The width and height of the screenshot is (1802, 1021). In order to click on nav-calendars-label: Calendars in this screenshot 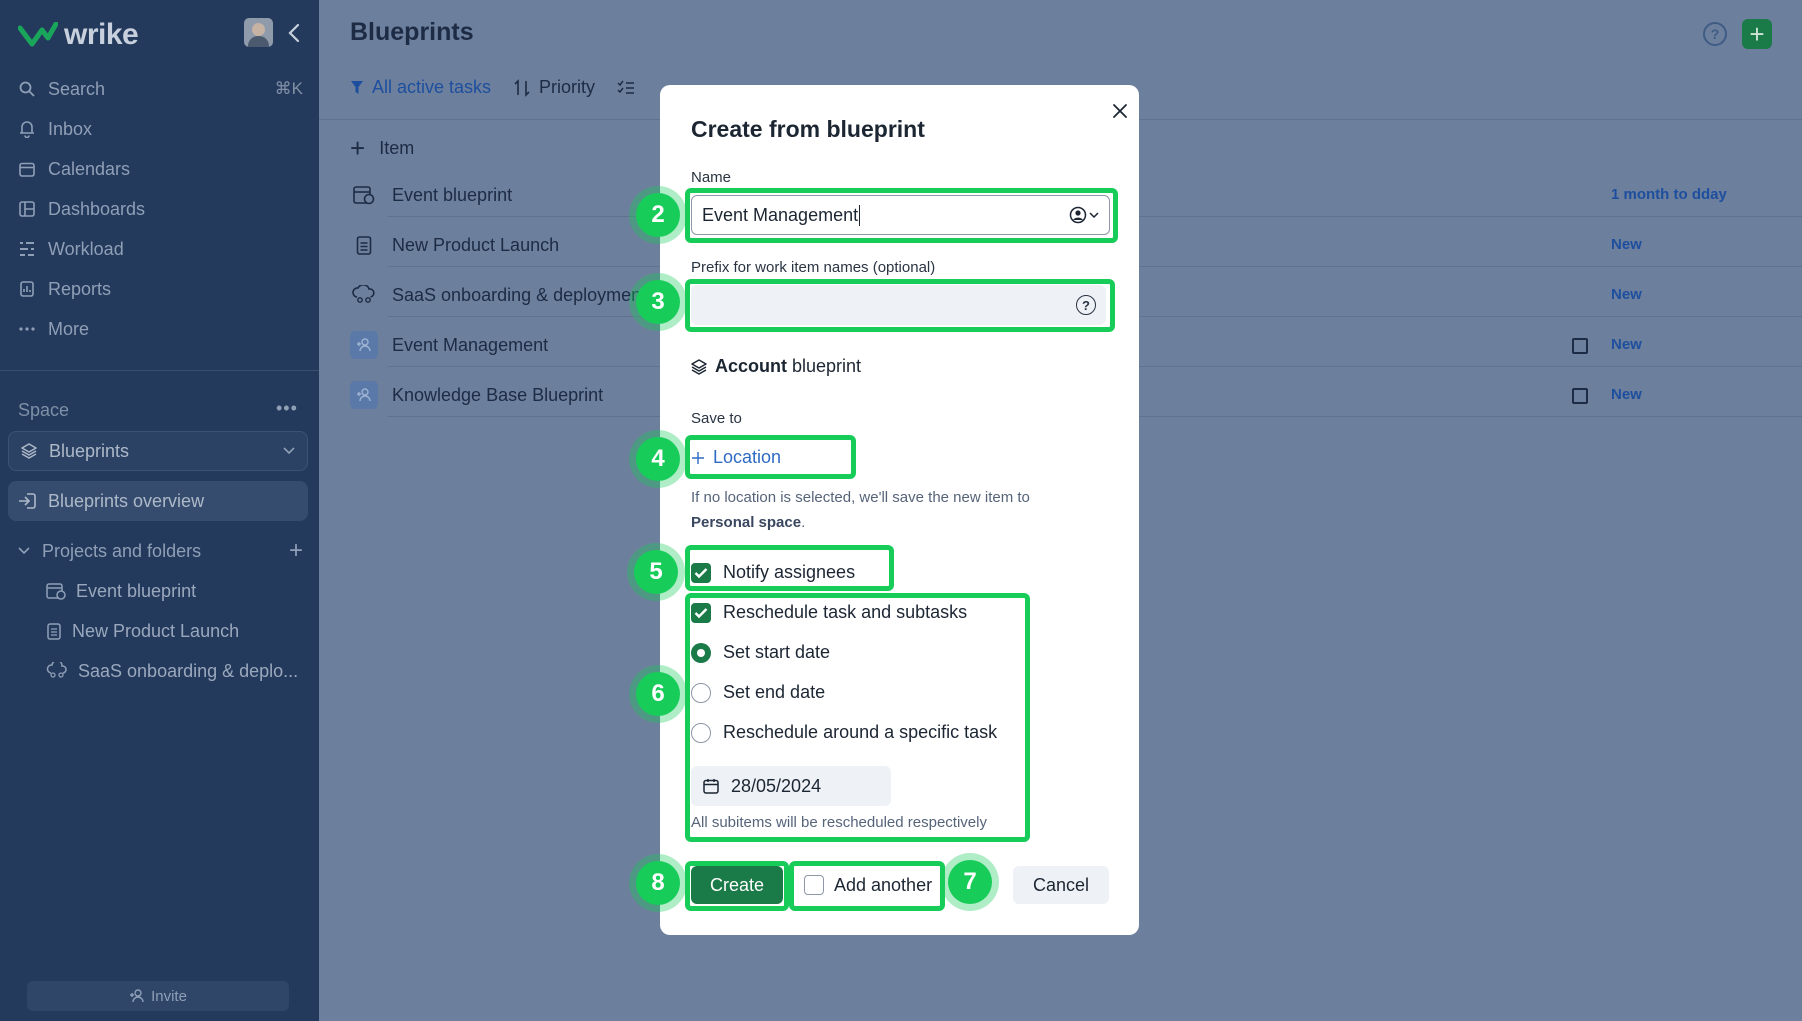, I will do `click(89, 168)`.